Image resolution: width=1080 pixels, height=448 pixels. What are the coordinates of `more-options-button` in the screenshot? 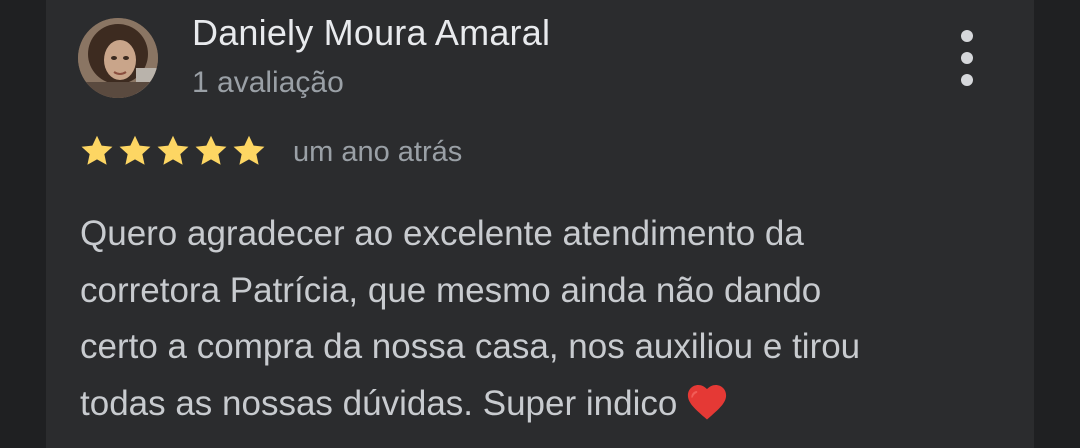 It's located at (967, 58).